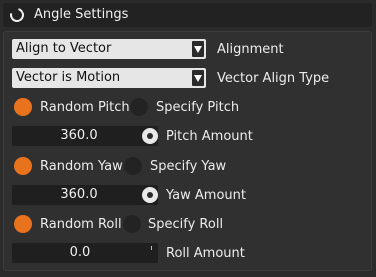 This screenshot has width=376, height=277. I want to click on refresh-ring-icon, so click(17, 15).